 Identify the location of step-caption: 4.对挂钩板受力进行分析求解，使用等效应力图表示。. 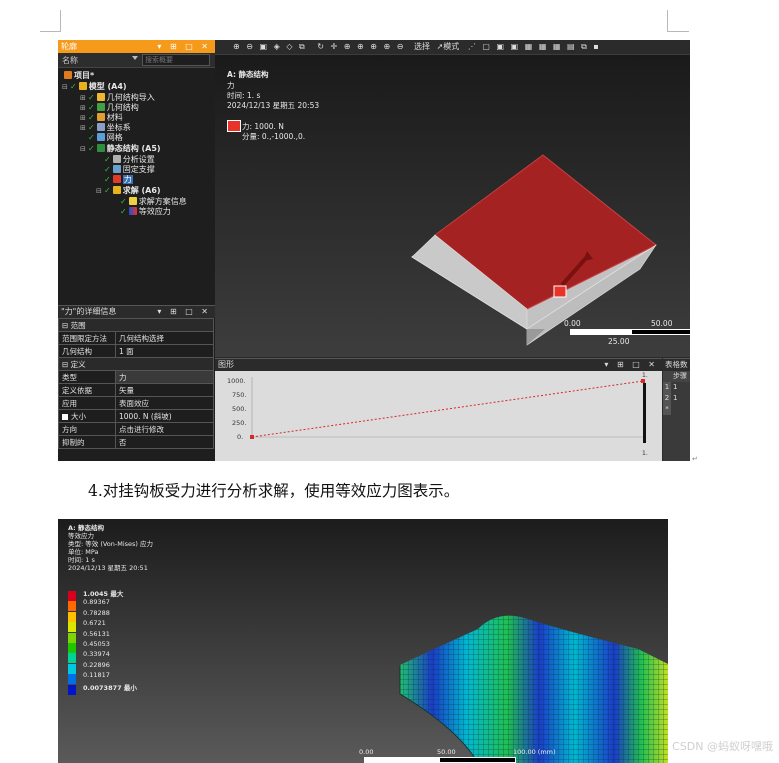
(274, 491).